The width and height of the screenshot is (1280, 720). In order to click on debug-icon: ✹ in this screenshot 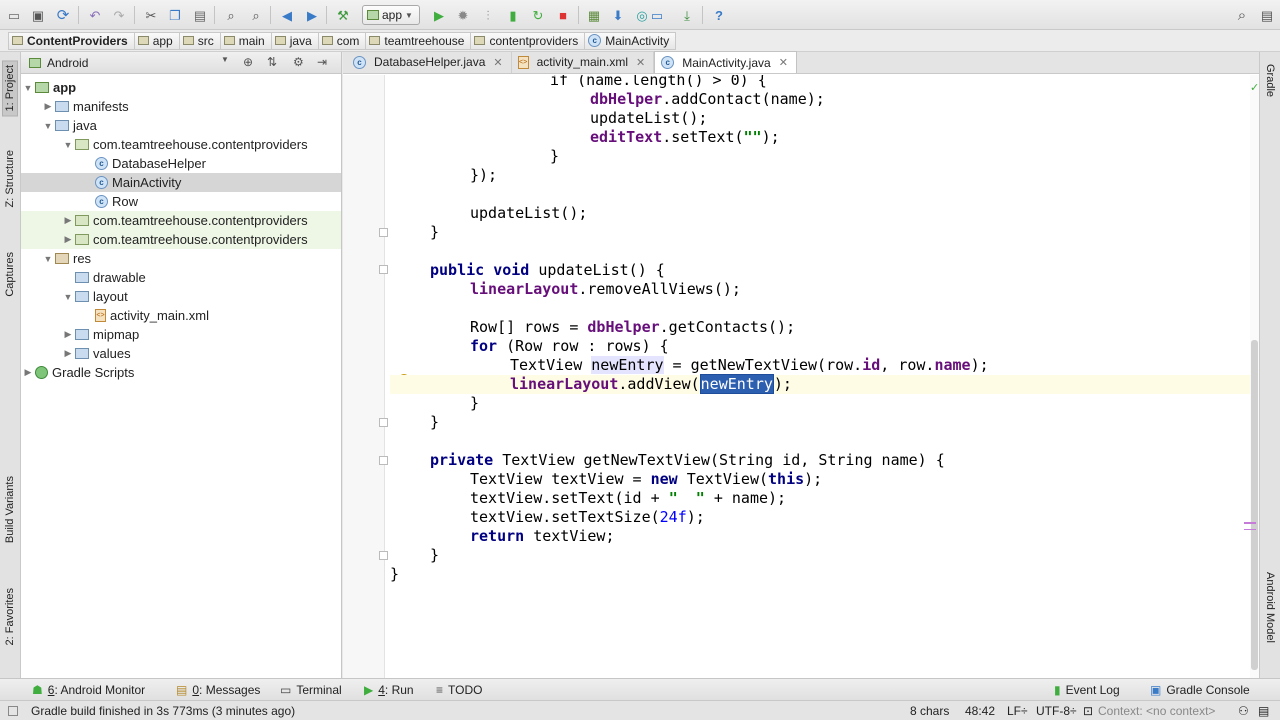, I will do `click(463, 15)`.